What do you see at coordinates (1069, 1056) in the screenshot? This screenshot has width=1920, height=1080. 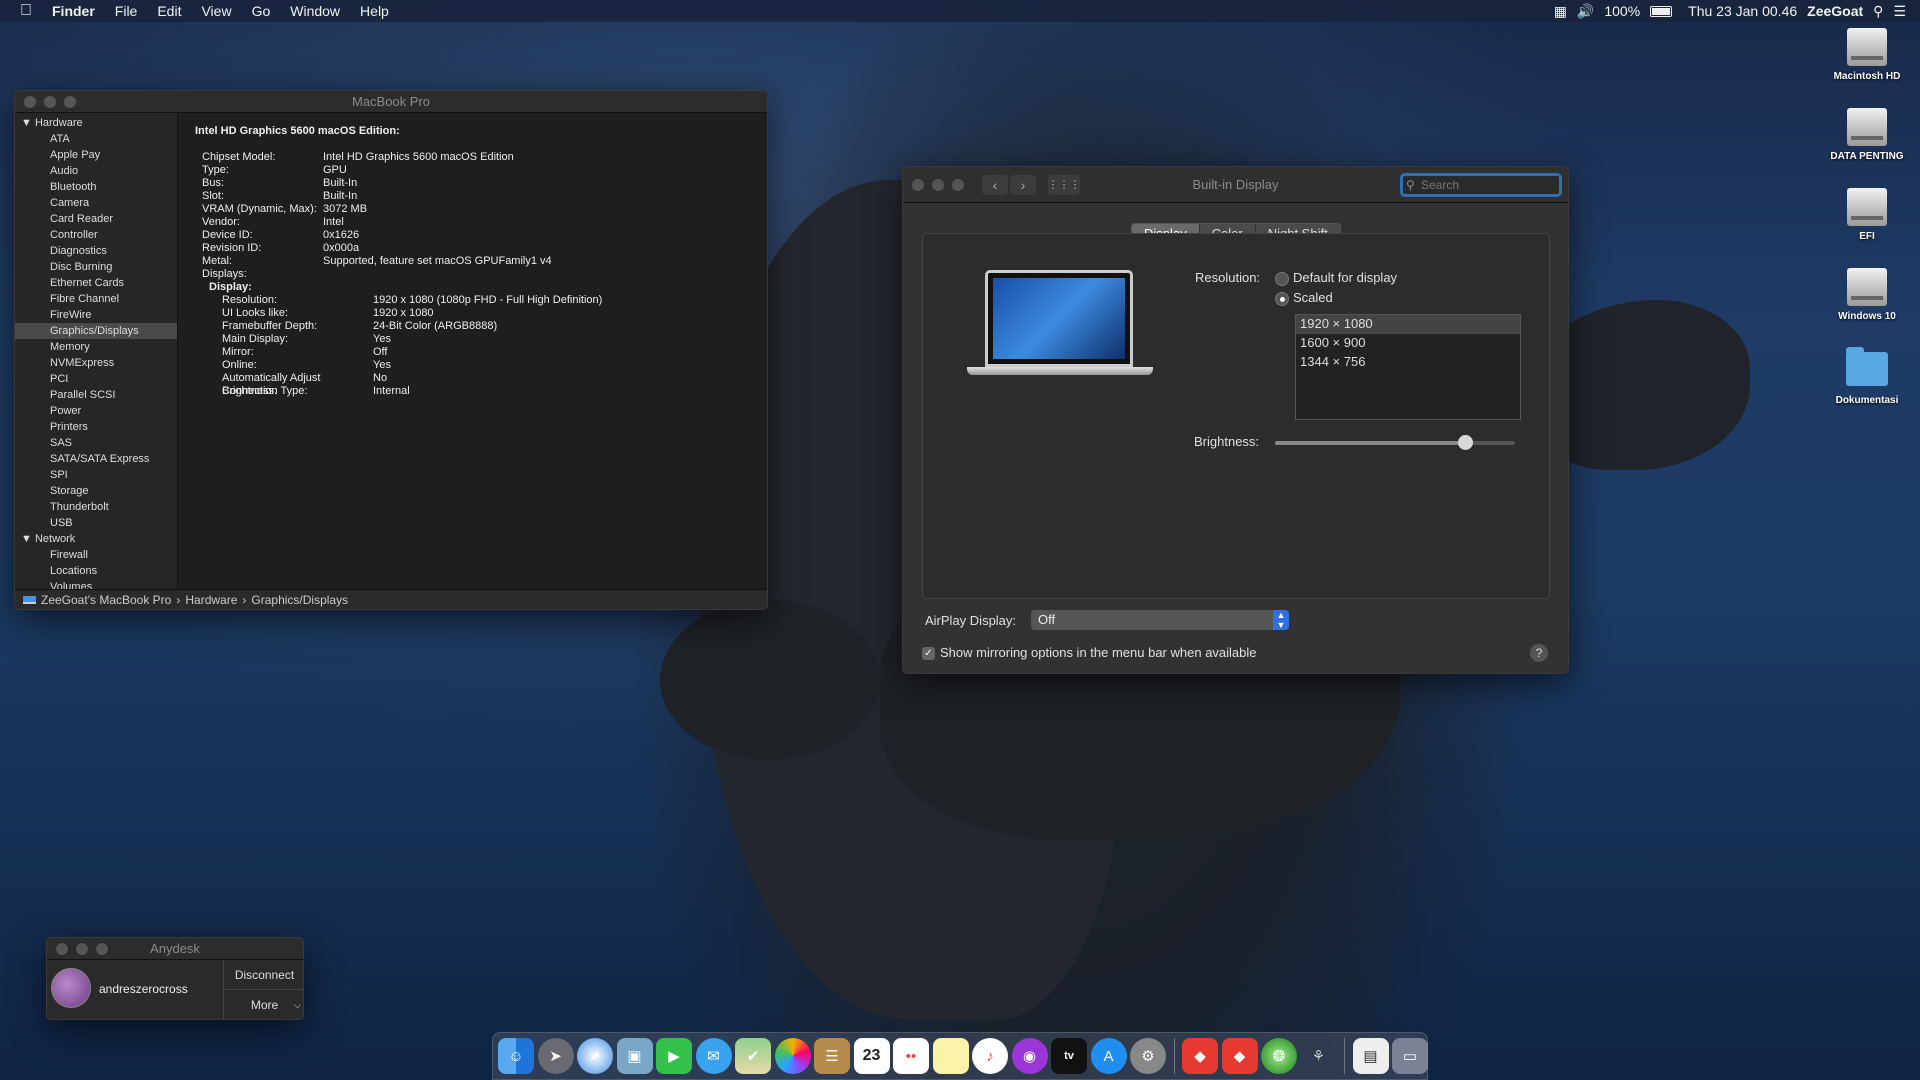 I see `dock-appletv-icon: tv` at bounding box center [1069, 1056].